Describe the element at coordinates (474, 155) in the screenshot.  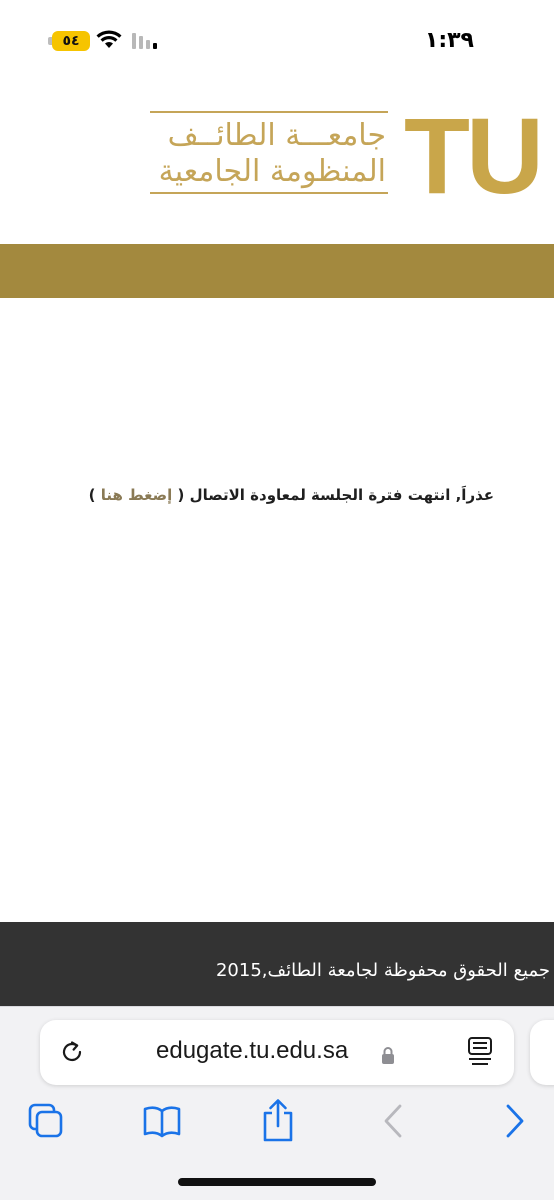
I see `logo-mark: TU` at that location.